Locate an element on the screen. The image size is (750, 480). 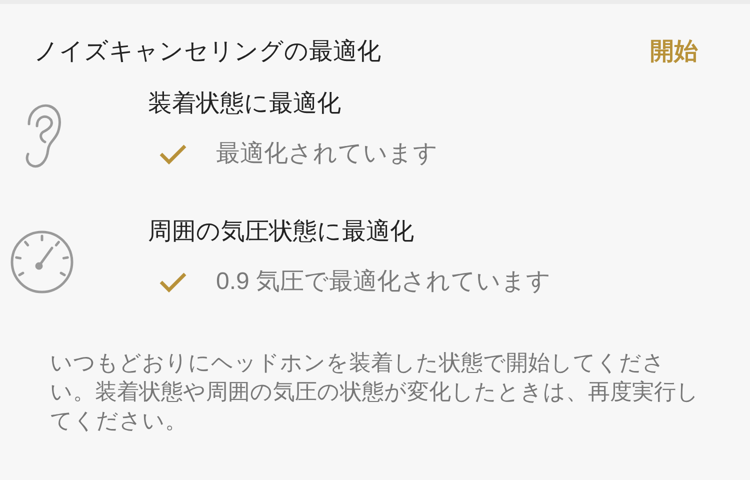
status-text: 0.9 気圧で最適化されています is located at coordinates (384, 282).